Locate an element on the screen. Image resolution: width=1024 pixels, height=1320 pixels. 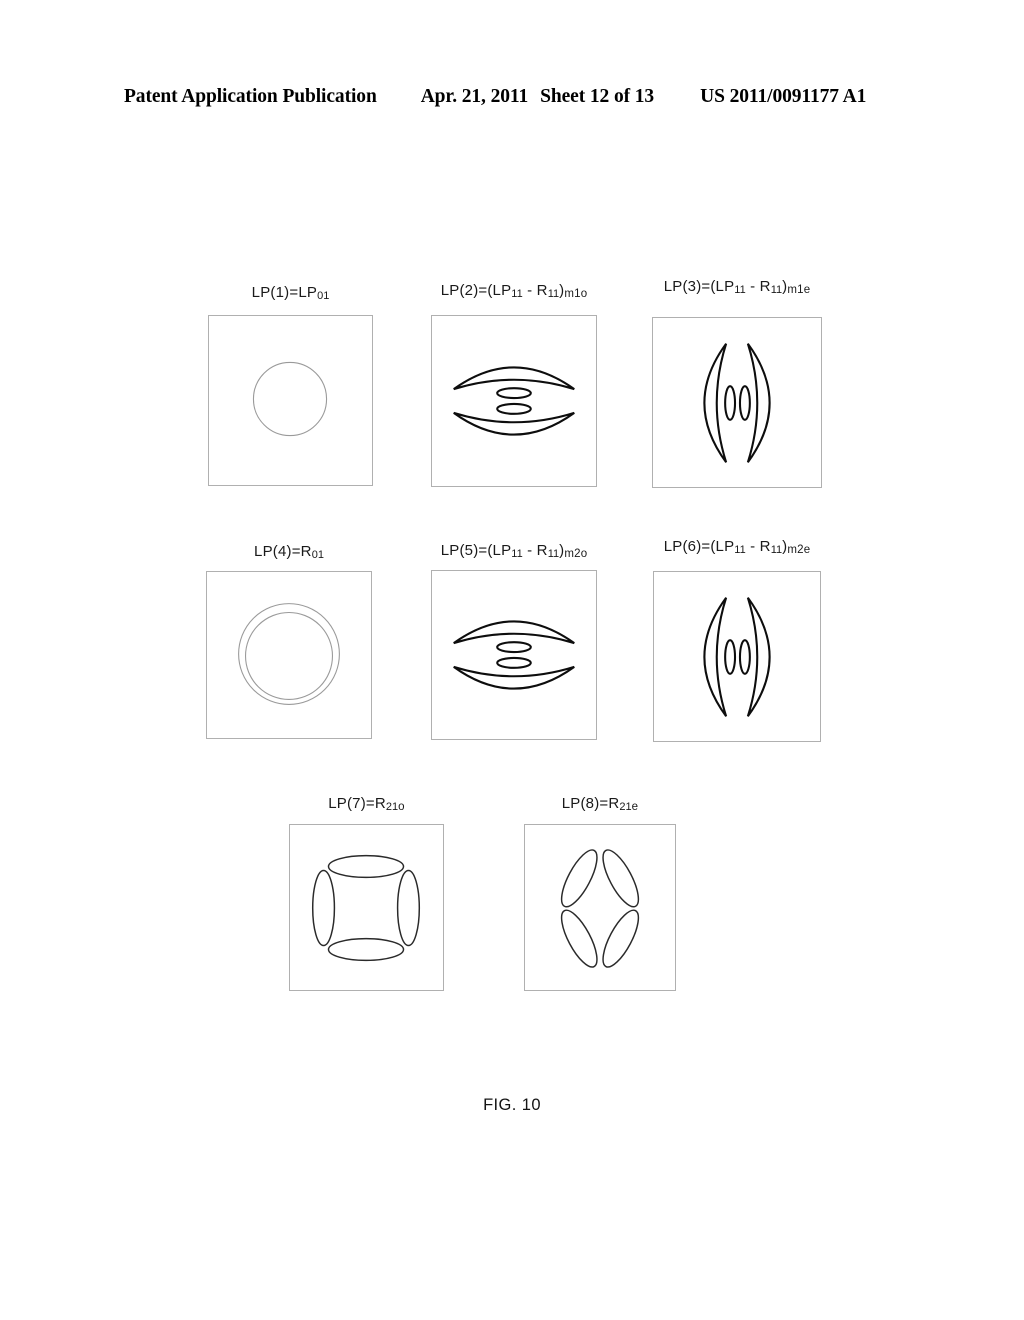
panel-lp6-label-sub: 11 is located at coordinates (740, 550).